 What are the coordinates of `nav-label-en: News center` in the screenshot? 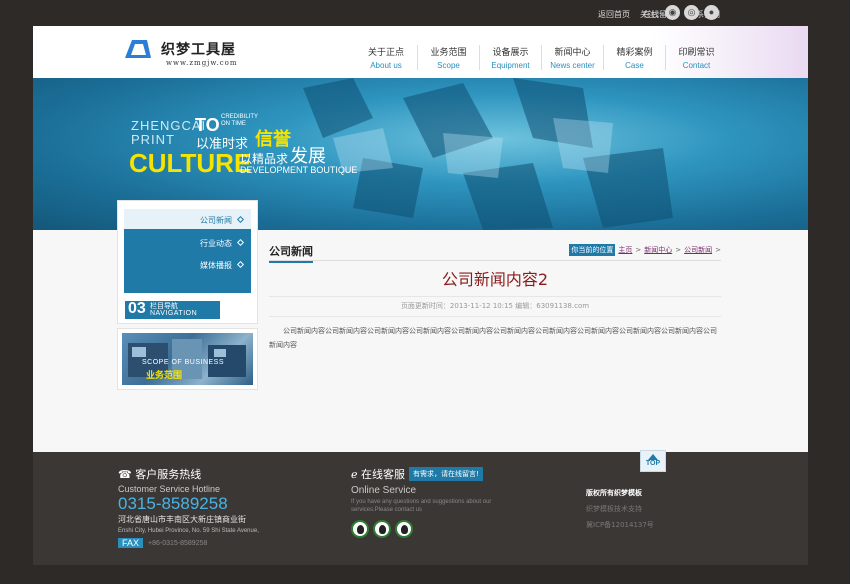 It's located at (572, 65).